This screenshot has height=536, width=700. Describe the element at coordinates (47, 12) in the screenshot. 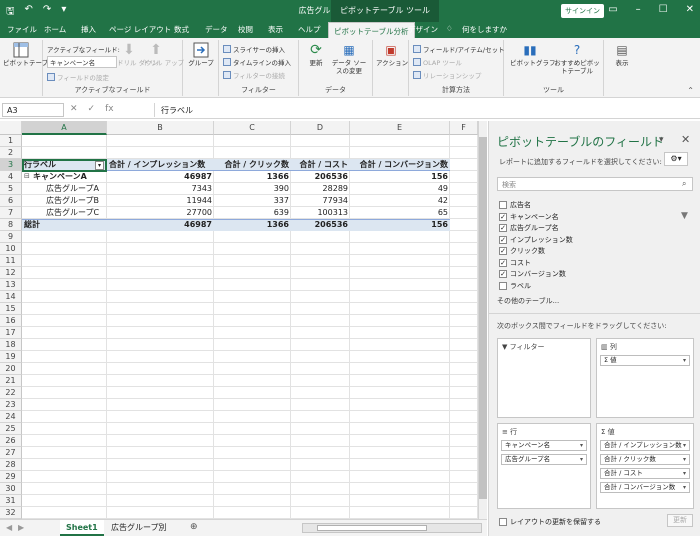

I see `redo-icon: ↷` at that location.